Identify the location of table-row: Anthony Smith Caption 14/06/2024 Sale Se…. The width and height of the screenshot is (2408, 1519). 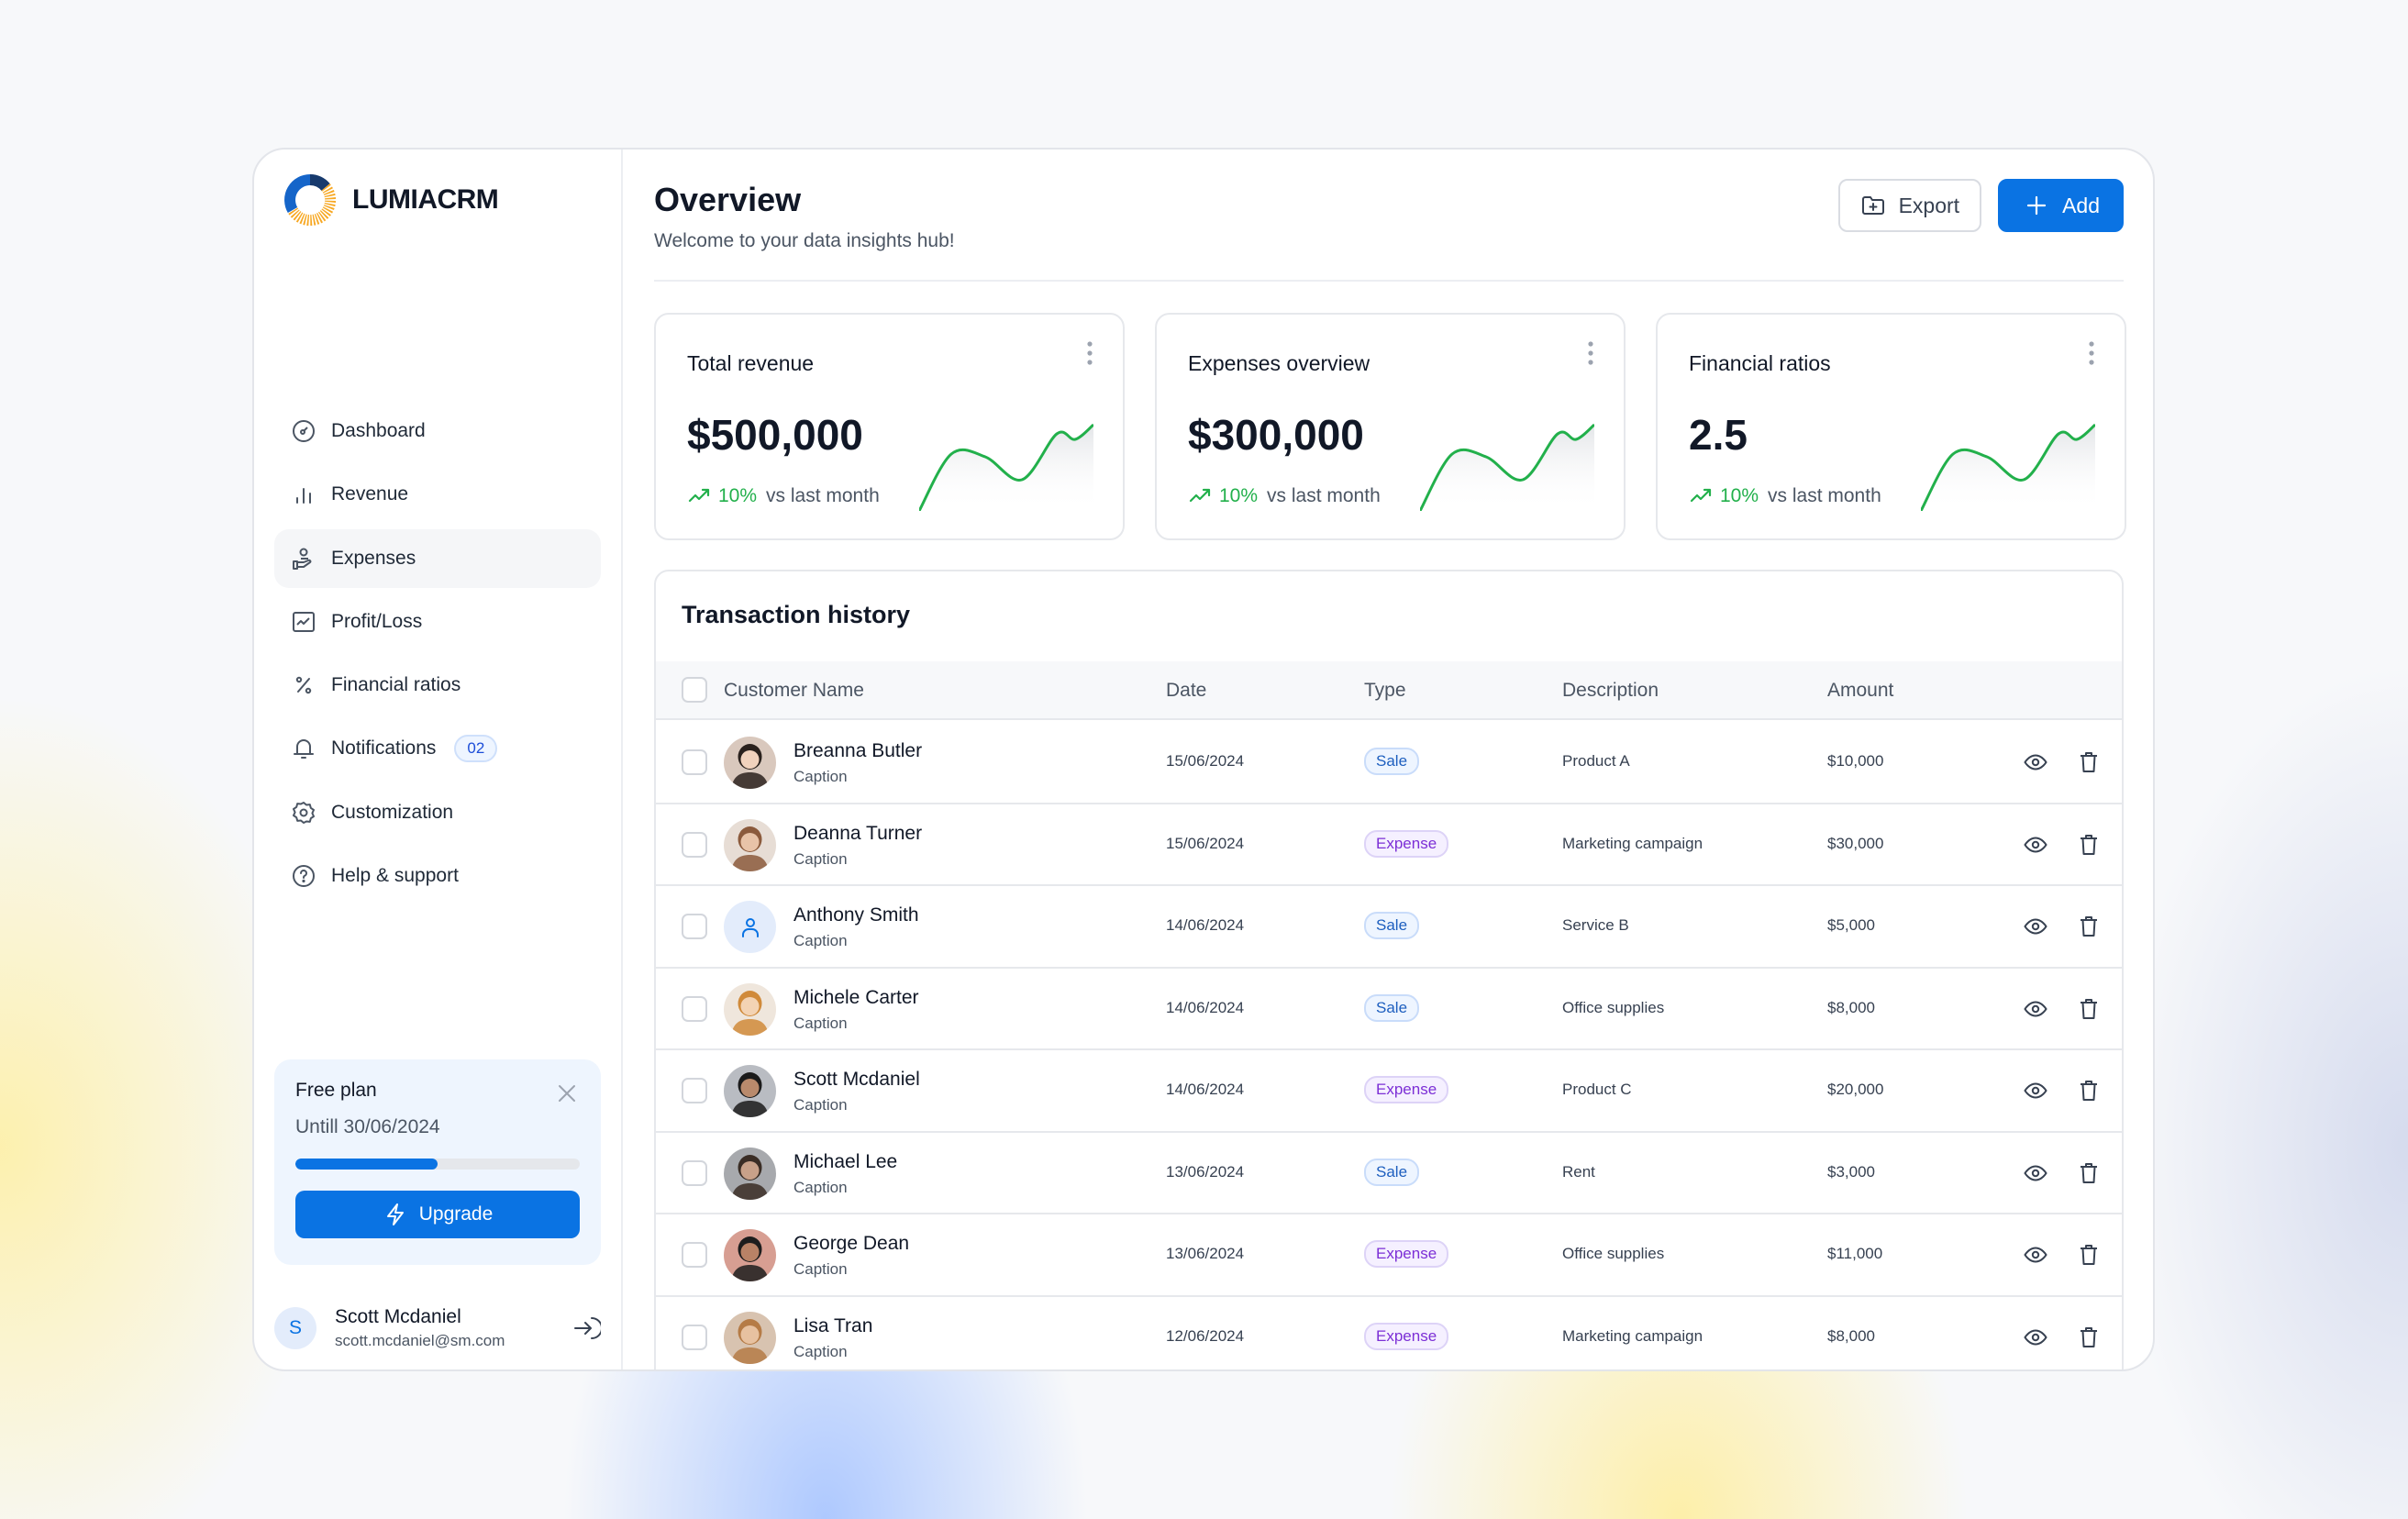
(1389, 927).